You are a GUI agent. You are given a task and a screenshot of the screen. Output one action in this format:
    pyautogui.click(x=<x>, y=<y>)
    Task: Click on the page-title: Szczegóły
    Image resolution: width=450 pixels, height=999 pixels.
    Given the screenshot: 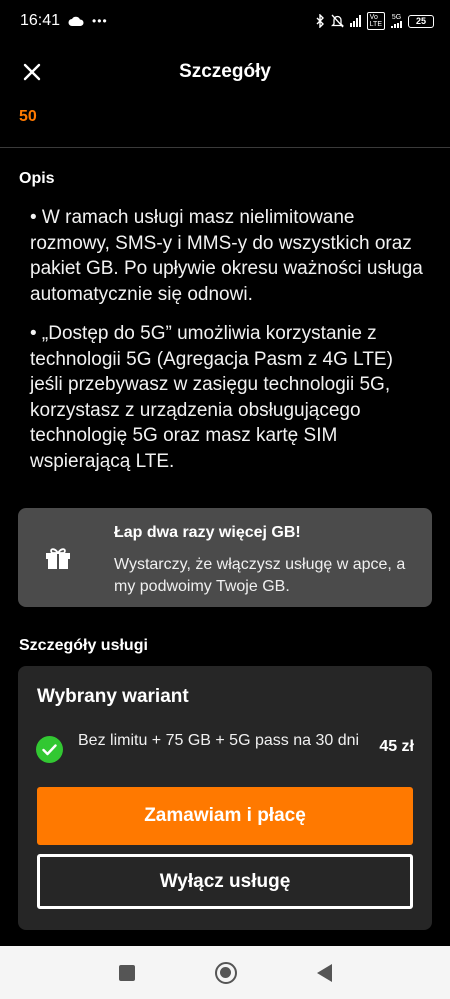 What is the action you would take?
    pyautogui.click(x=225, y=71)
    